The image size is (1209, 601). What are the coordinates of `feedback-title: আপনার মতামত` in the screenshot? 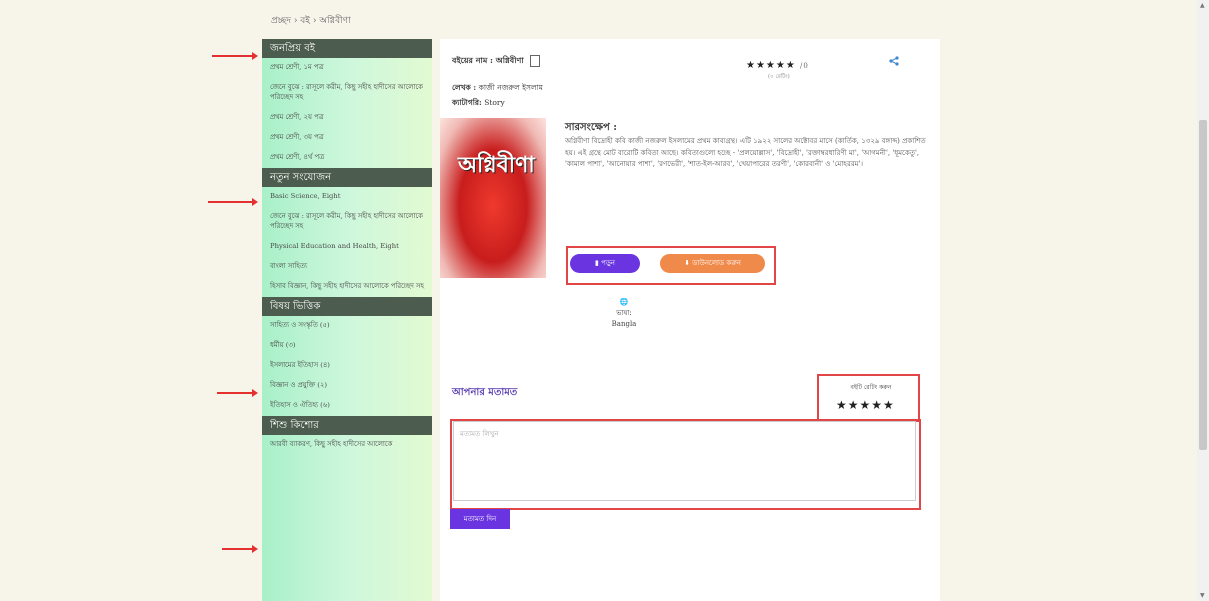 It's located at (485, 392).